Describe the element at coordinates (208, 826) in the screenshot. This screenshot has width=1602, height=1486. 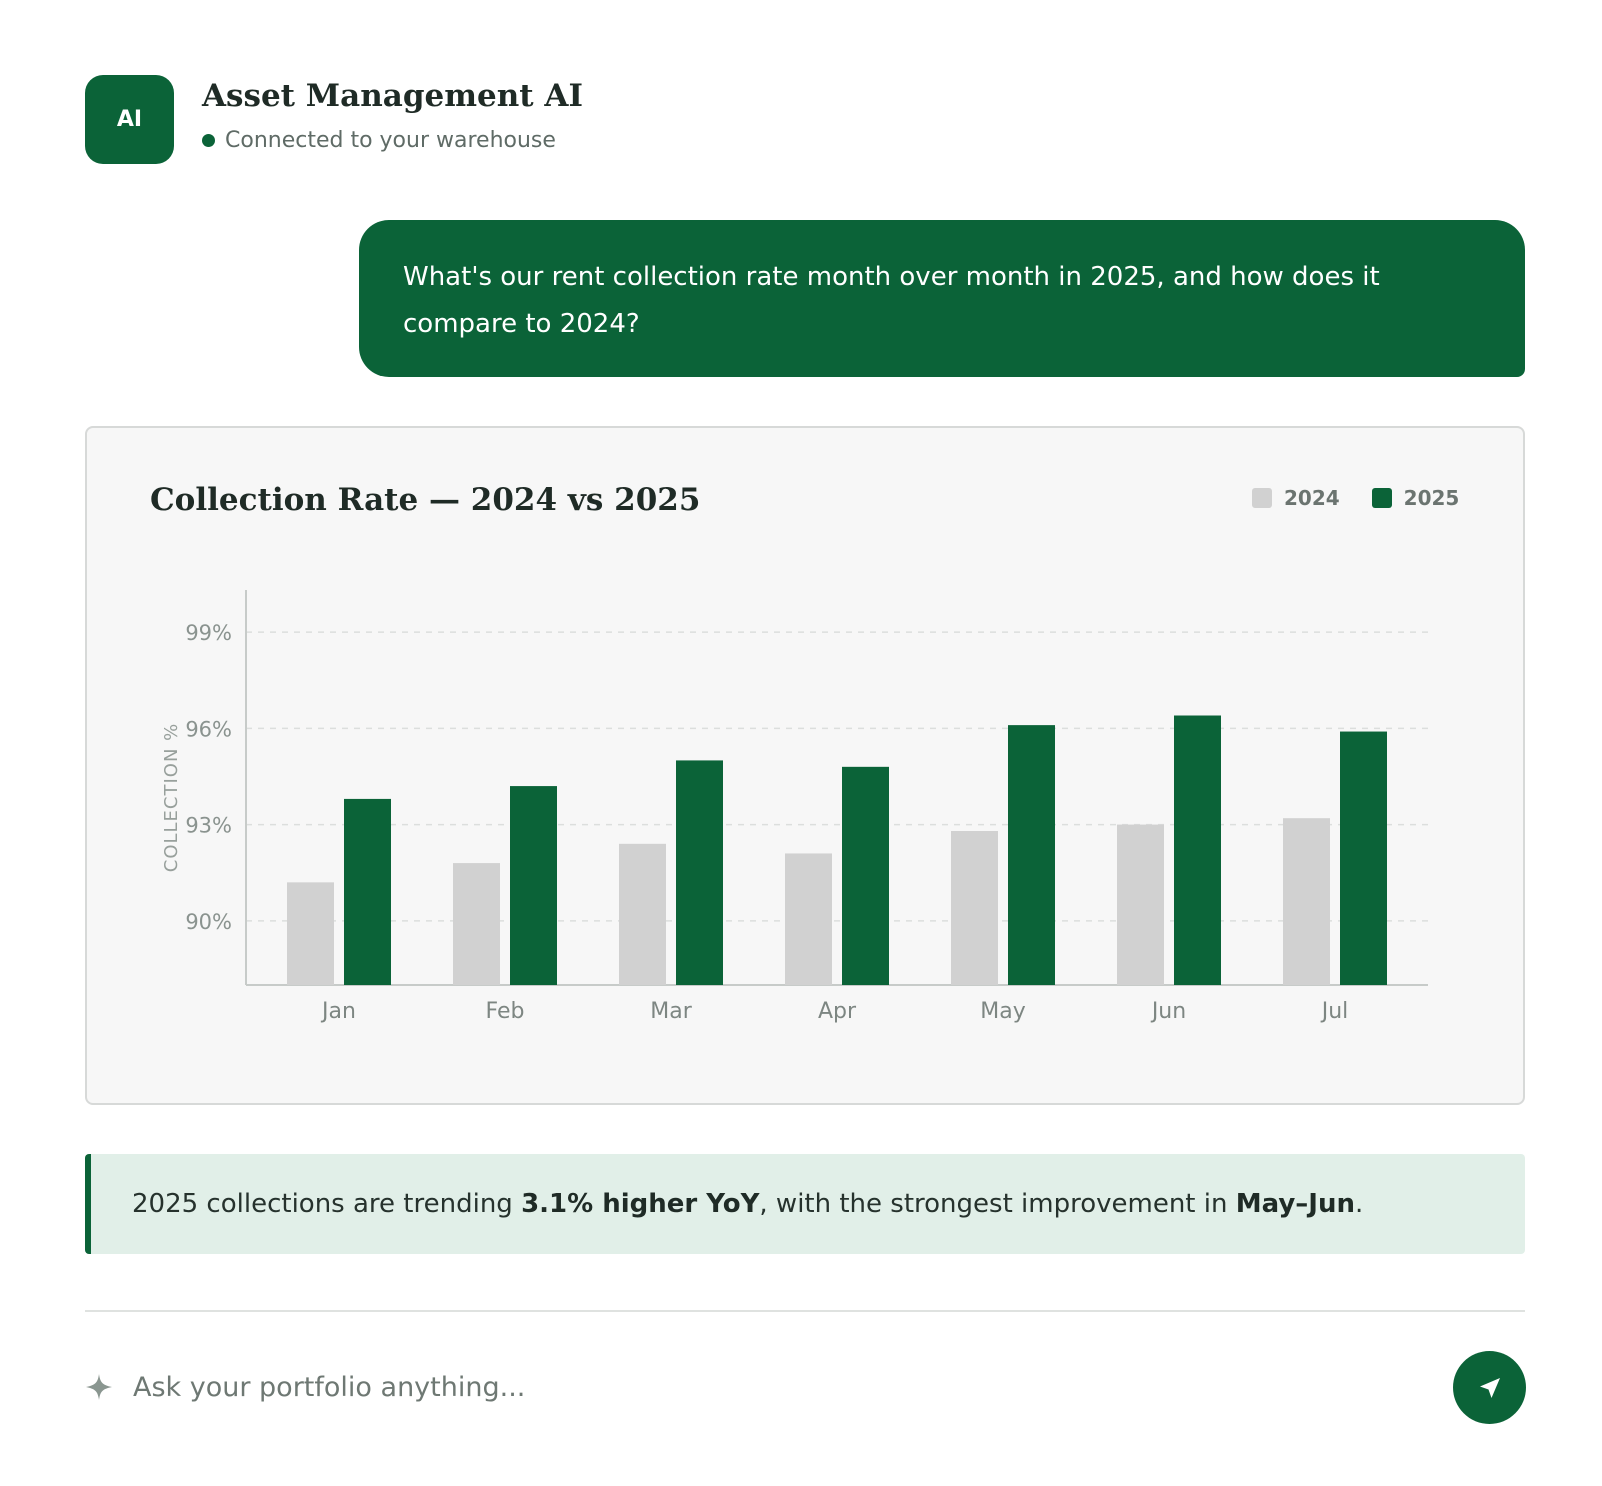
I see `y-tick-label: 93%` at that location.